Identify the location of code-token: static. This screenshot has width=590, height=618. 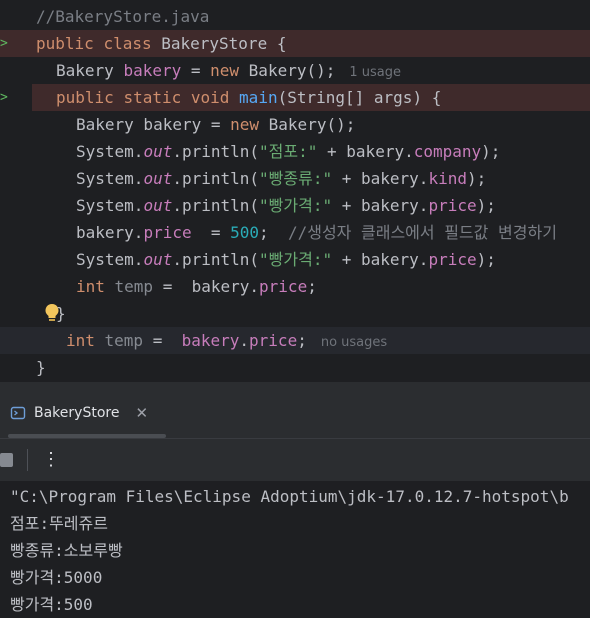
(157, 97).